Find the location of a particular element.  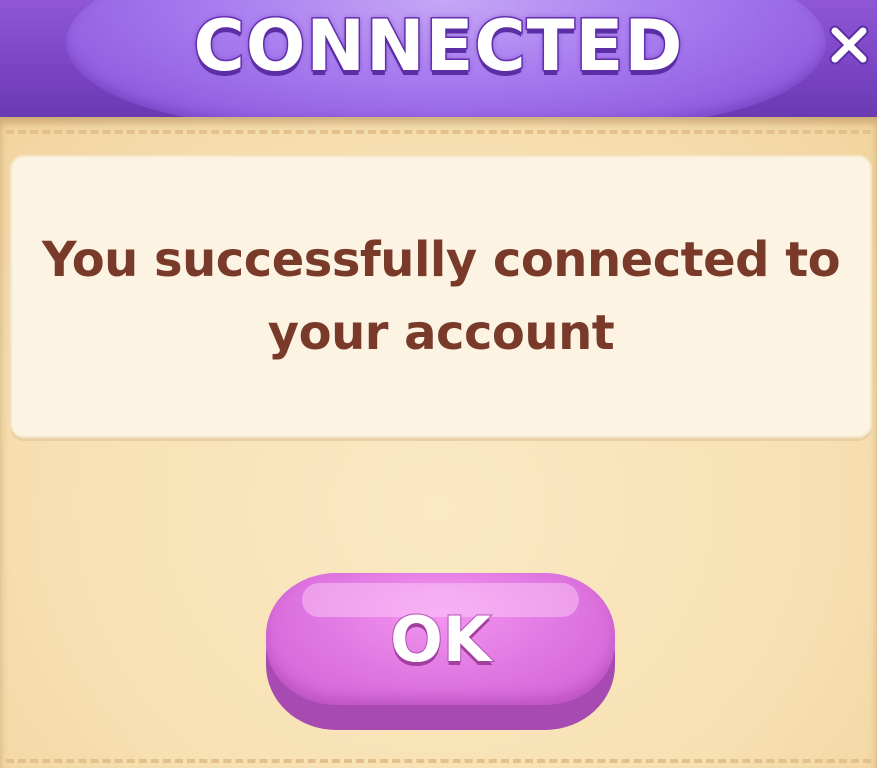

ok-button-label: OK is located at coordinates (440, 639).